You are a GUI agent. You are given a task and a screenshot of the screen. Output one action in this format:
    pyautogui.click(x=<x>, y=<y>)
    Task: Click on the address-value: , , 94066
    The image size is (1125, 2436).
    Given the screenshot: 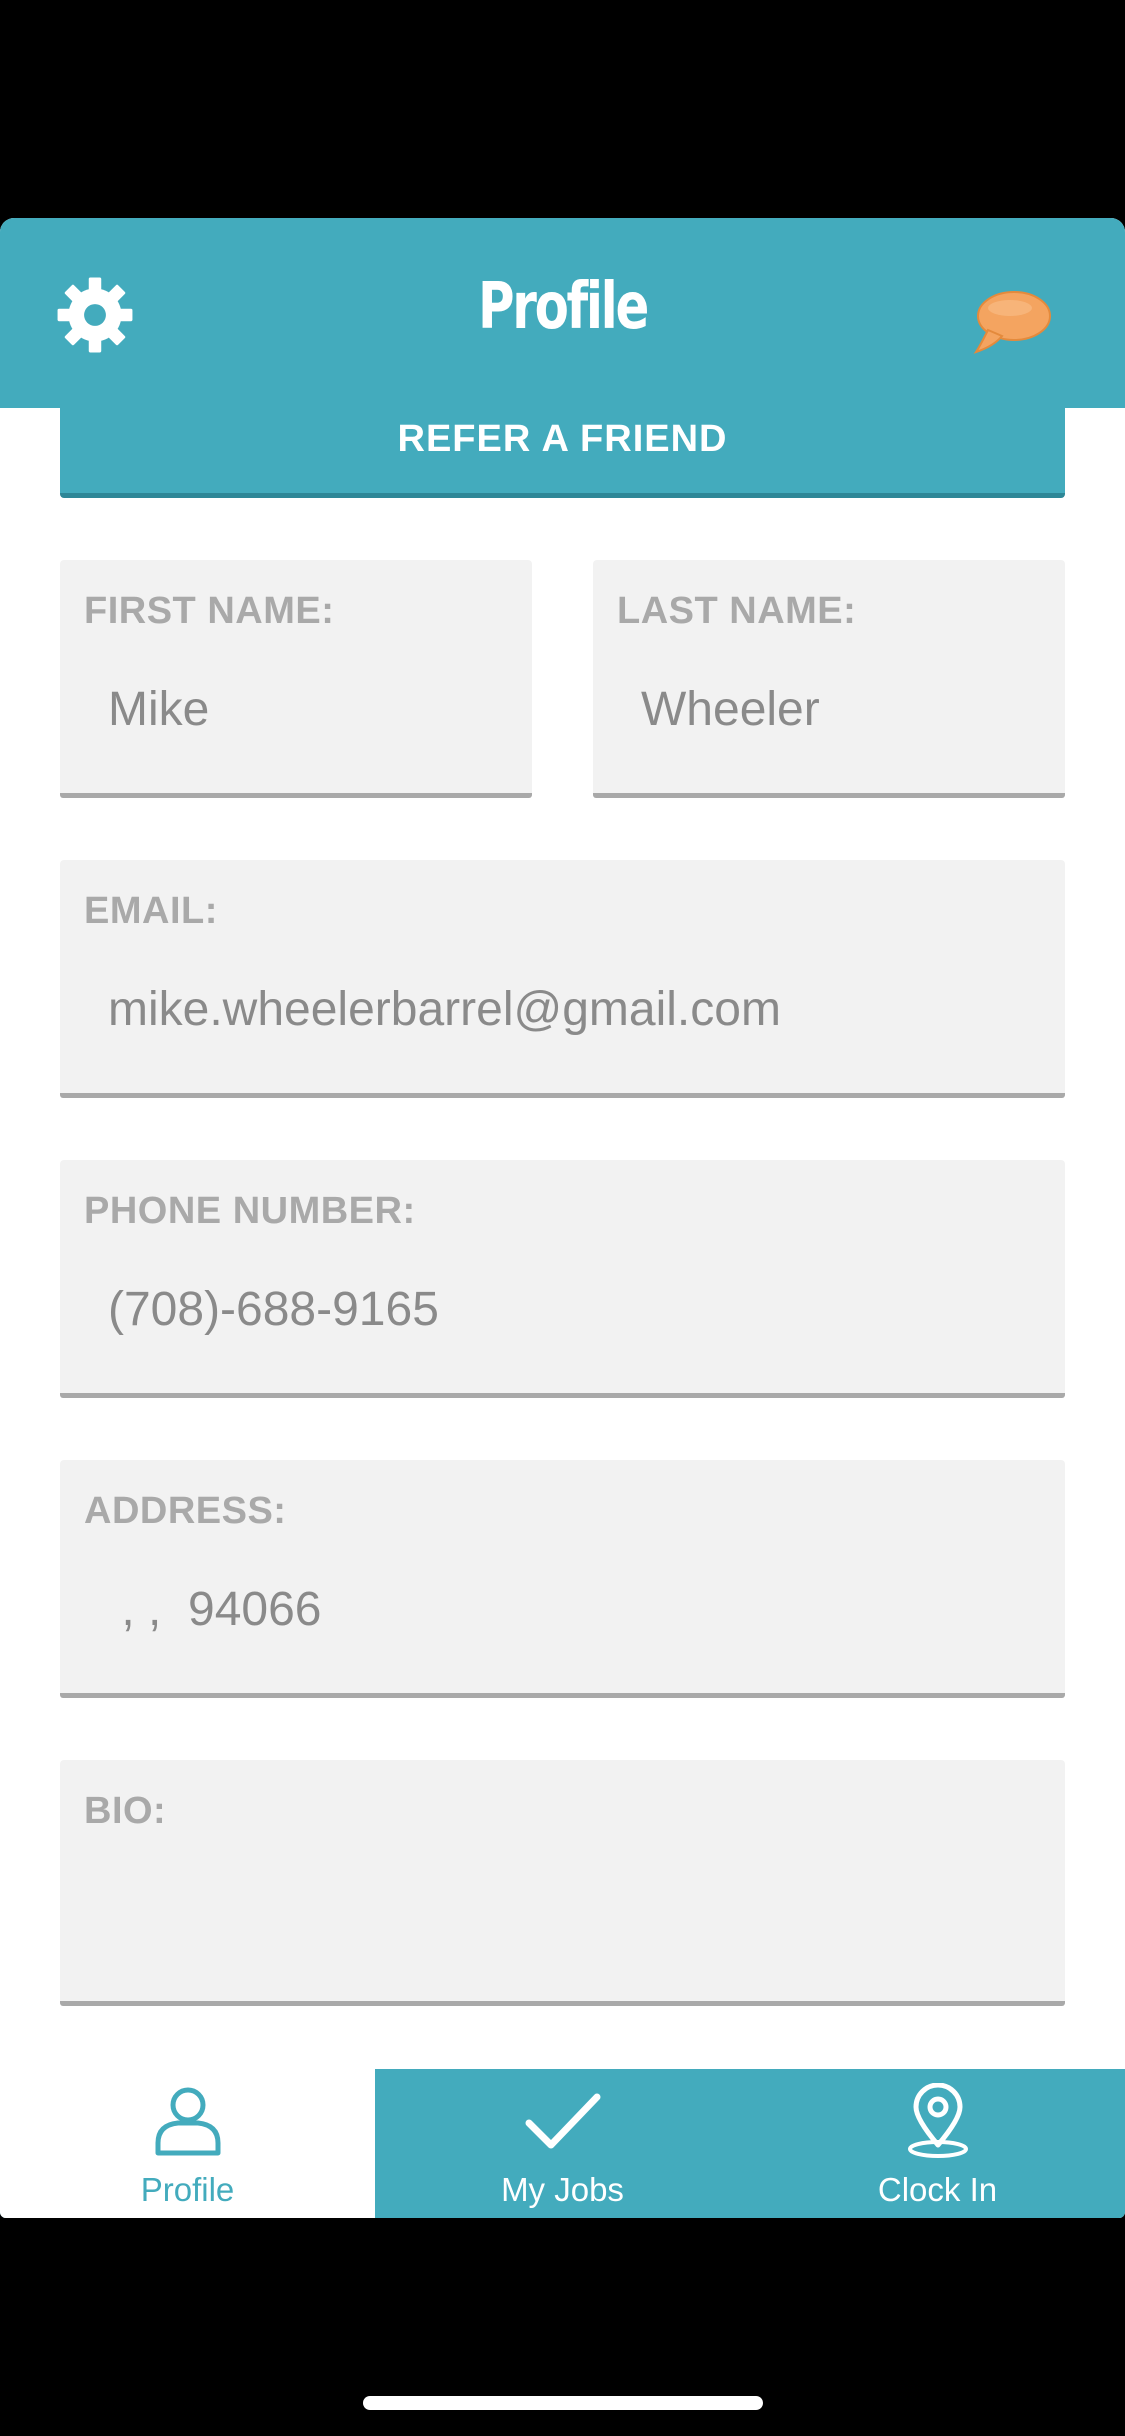 What is the action you would take?
    pyautogui.click(x=574, y=1609)
    